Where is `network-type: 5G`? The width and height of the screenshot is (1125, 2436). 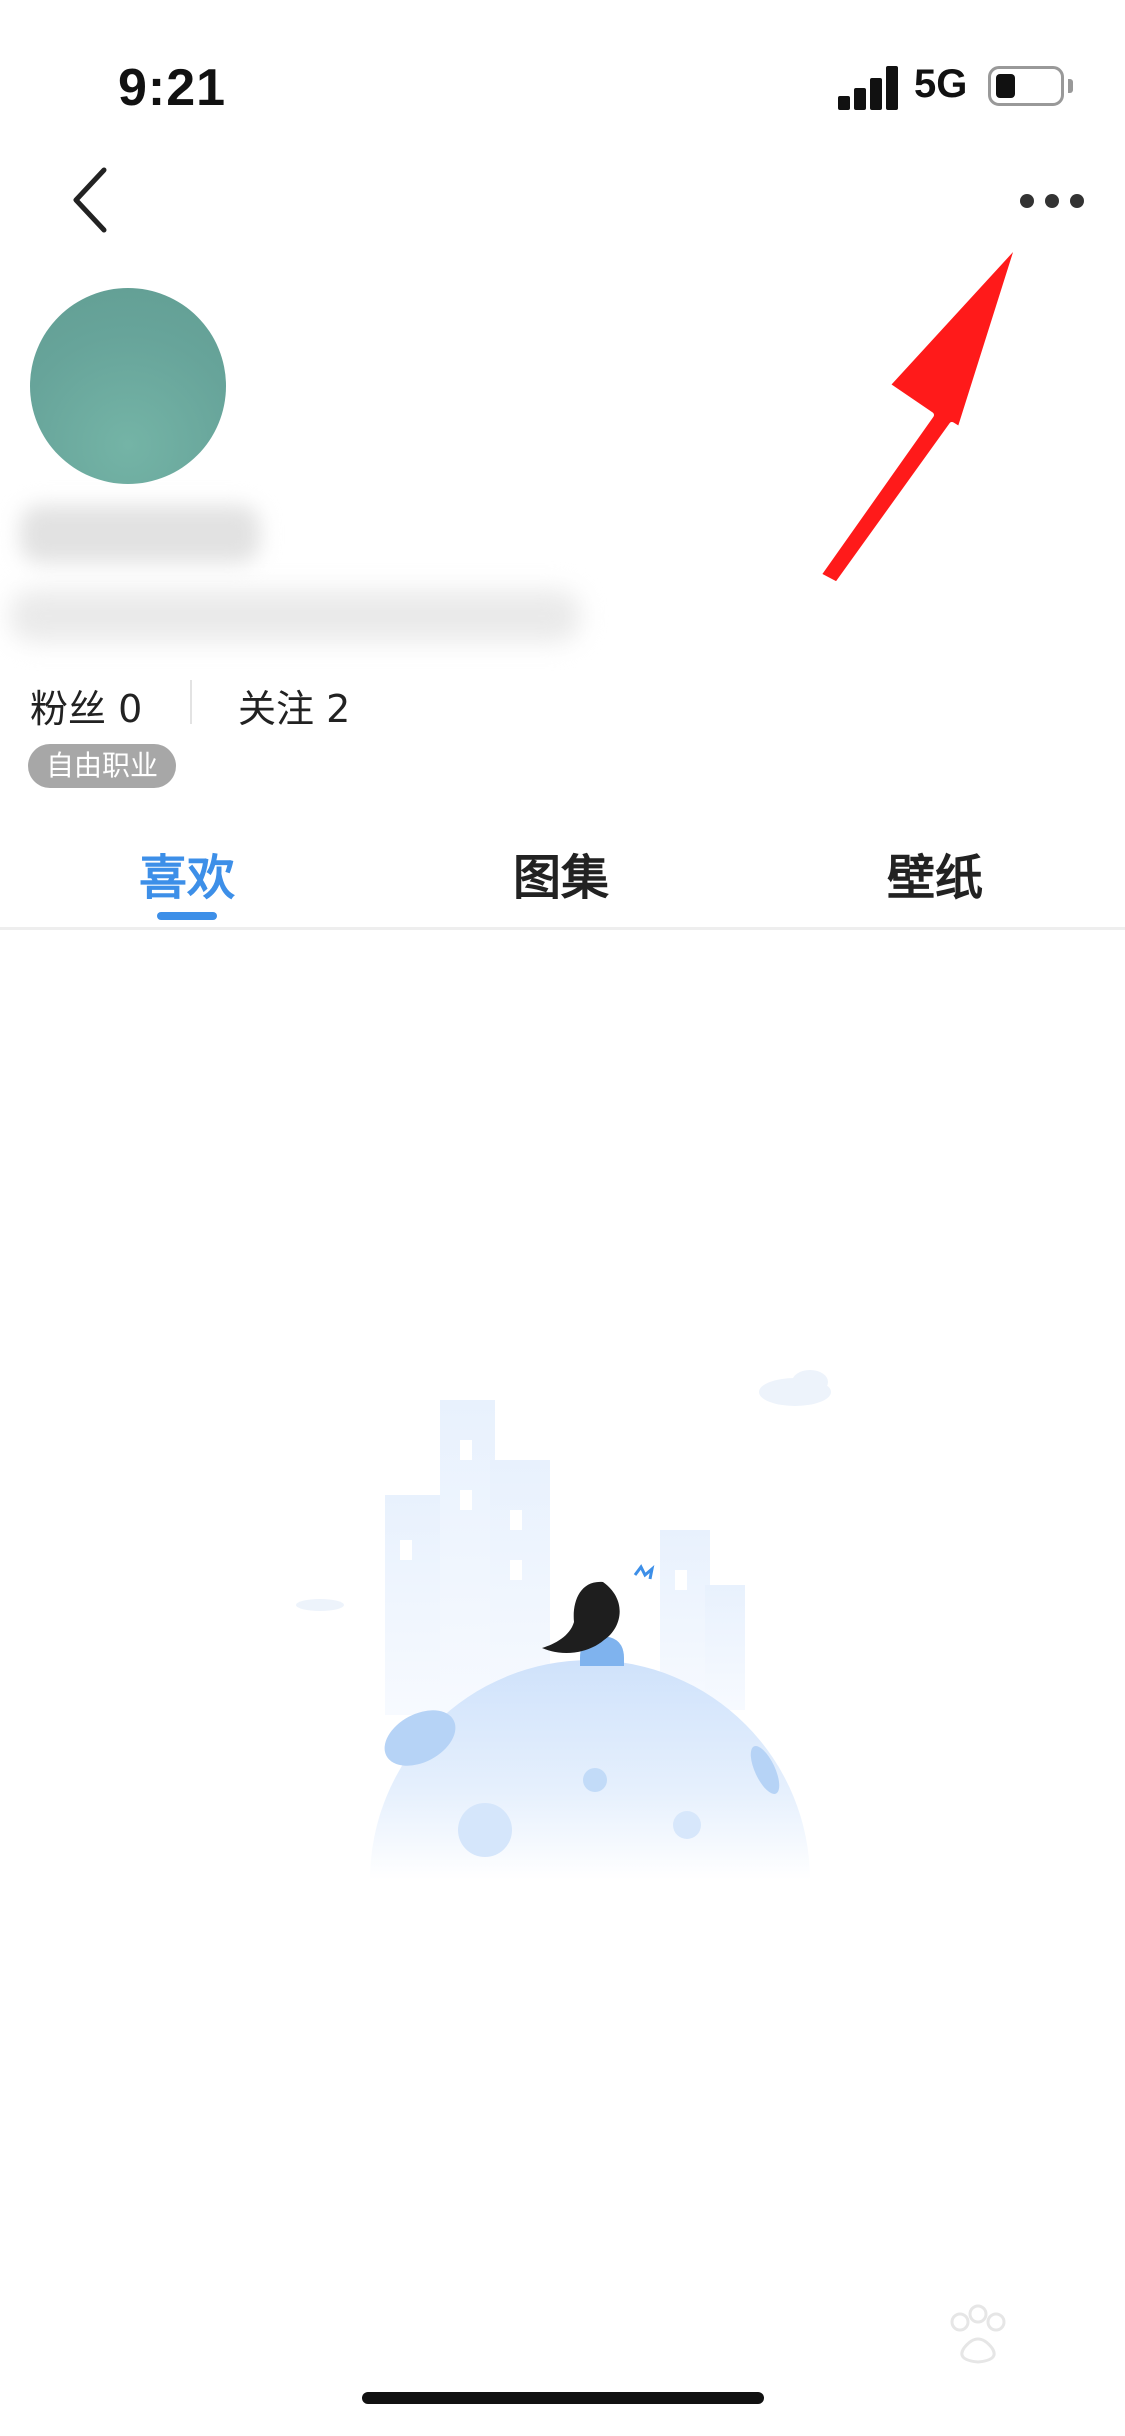 network-type: 5G is located at coordinates (941, 84).